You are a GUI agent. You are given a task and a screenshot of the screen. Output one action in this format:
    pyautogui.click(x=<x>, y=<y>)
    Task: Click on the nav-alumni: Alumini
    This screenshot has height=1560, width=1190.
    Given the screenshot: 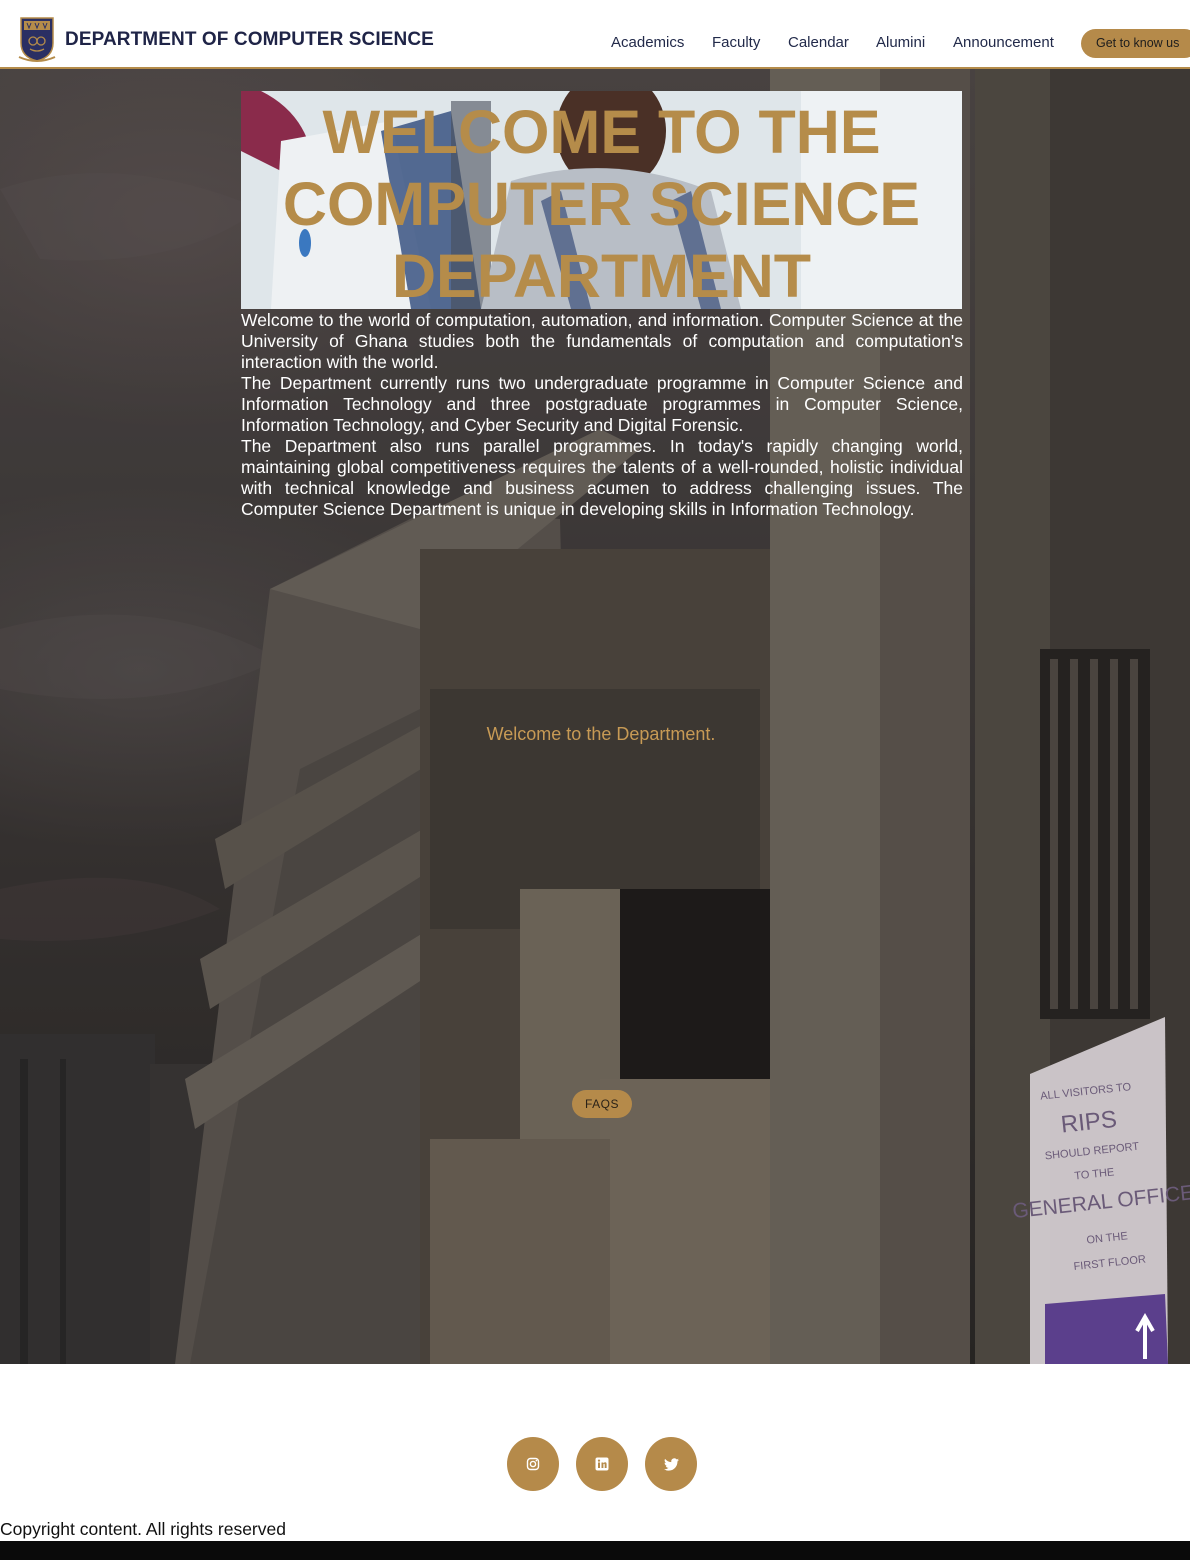 What is the action you would take?
    pyautogui.click(x=900, y=42)
    